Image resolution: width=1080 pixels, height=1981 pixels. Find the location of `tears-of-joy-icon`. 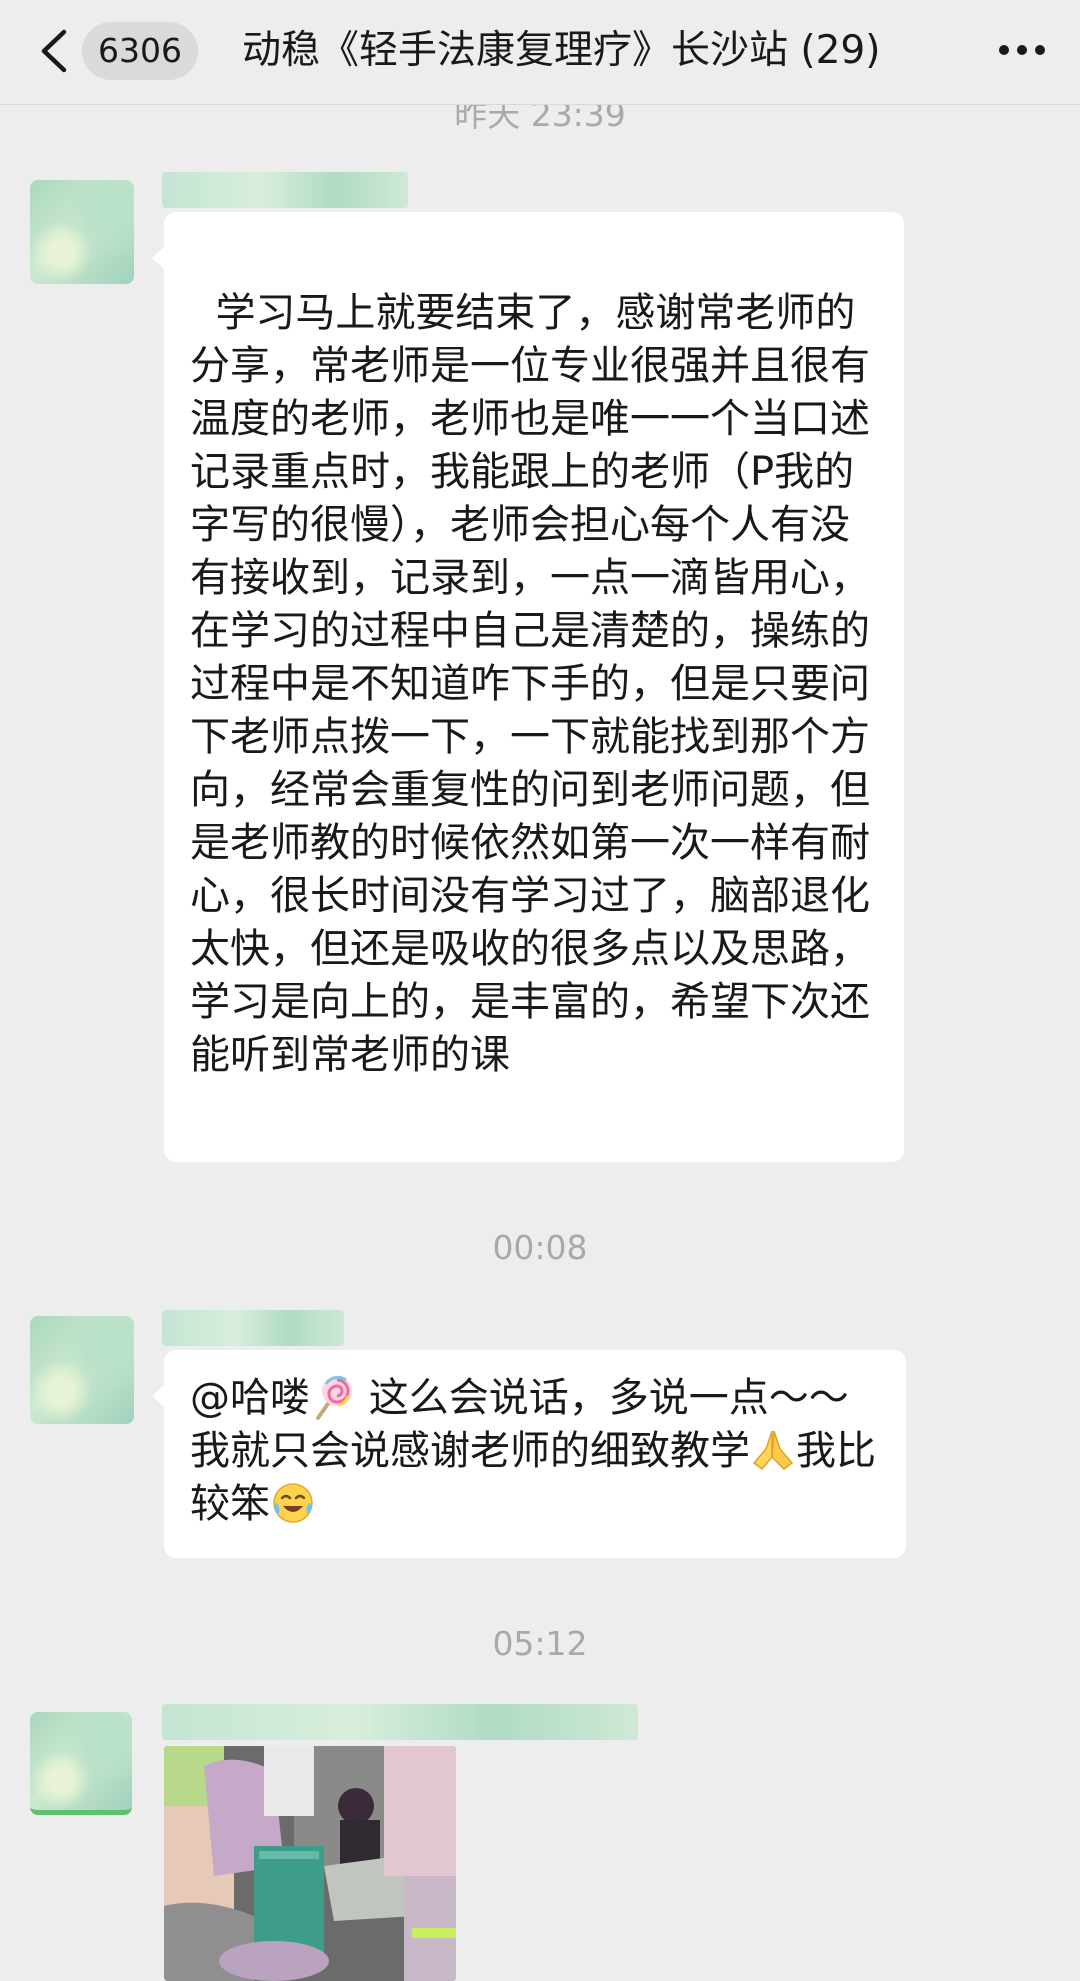

tears-of-joy-icon is located at coordinates (293, 1503).